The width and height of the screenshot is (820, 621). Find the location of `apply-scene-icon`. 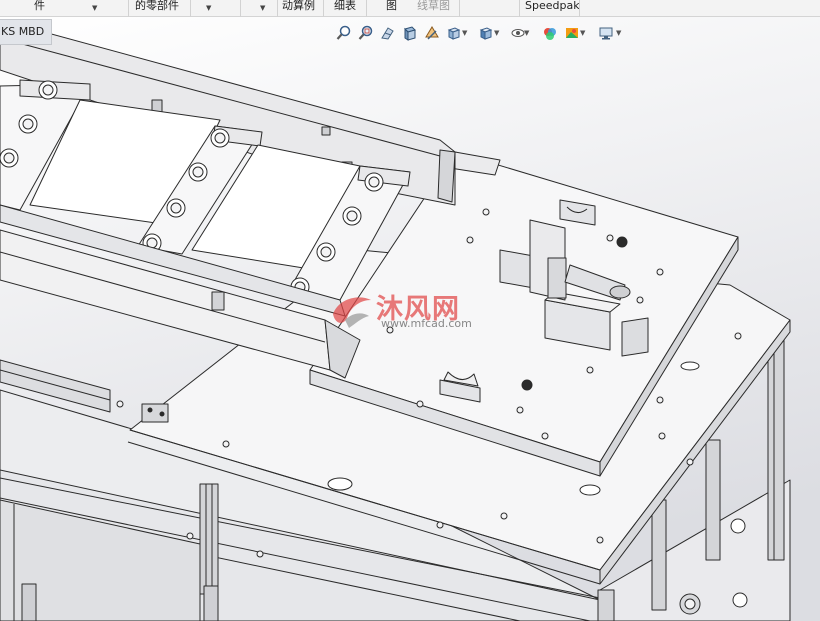

apply-scene-icon is located at coordinates (572, 33).